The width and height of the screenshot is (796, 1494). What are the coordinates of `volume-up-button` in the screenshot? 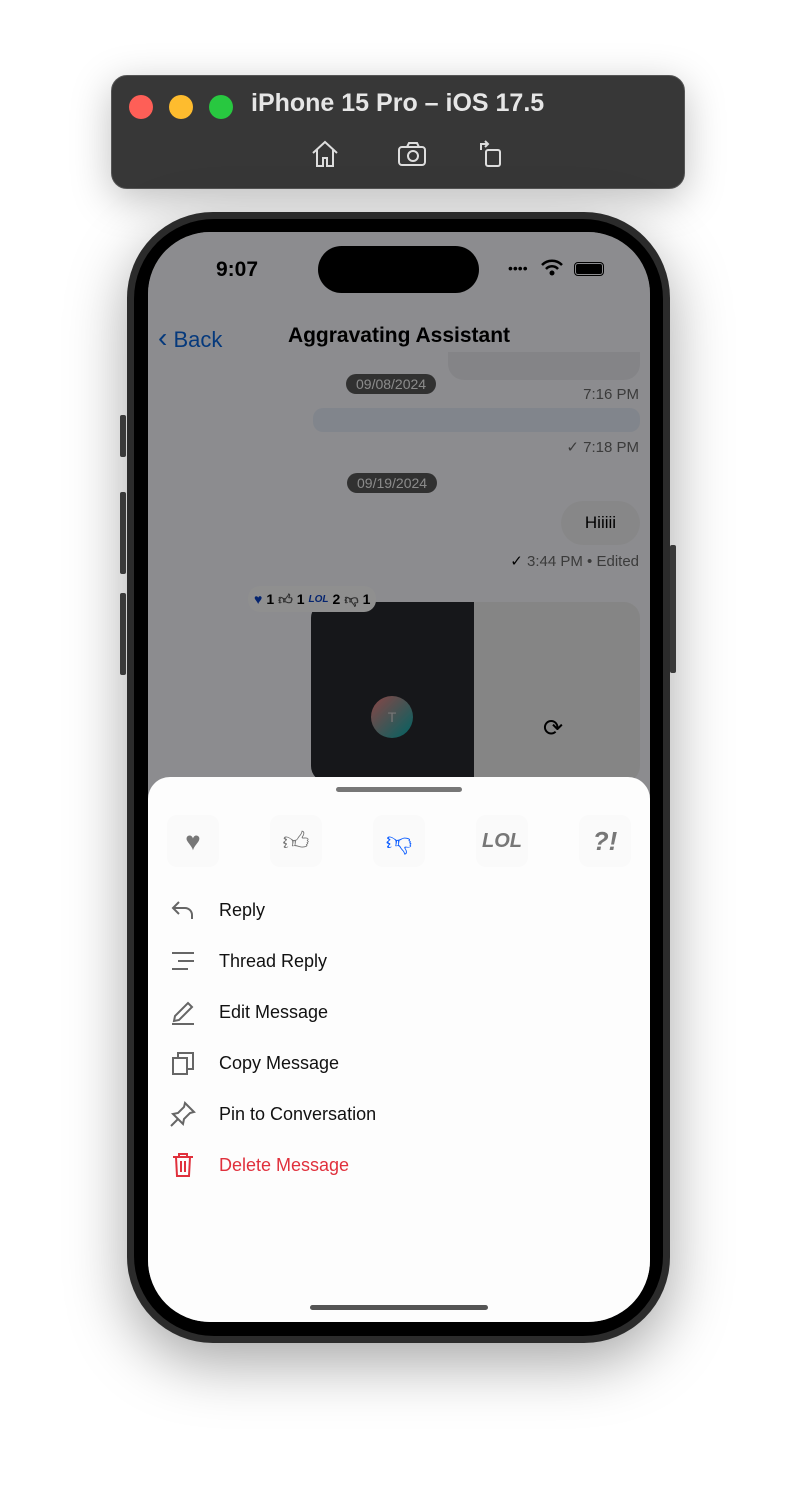 It's located at (123, 533).